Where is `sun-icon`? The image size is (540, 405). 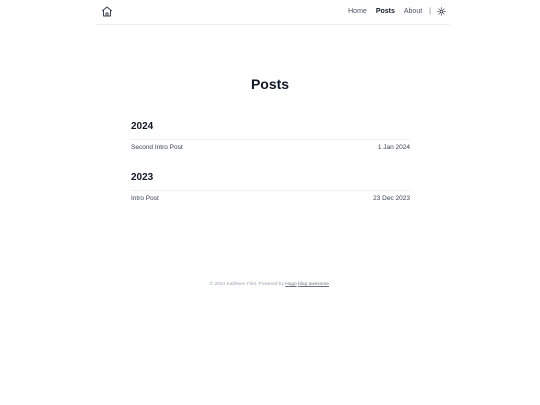
sun-icon is located at coordinates (441, 11).